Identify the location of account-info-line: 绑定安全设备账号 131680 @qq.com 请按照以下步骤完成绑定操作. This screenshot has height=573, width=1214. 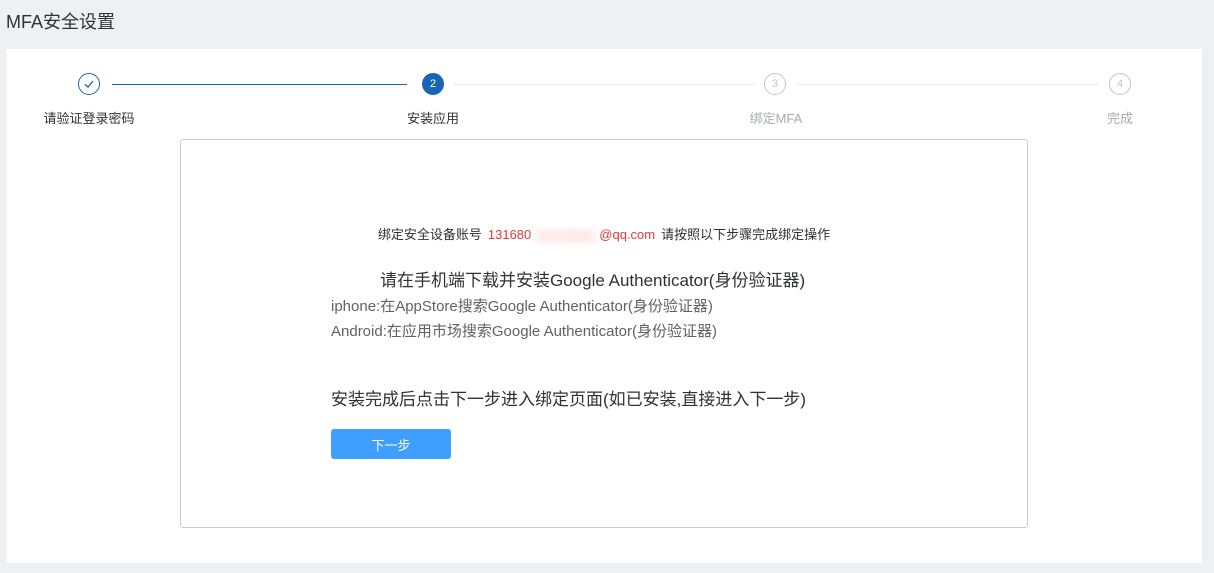
(604, 233).